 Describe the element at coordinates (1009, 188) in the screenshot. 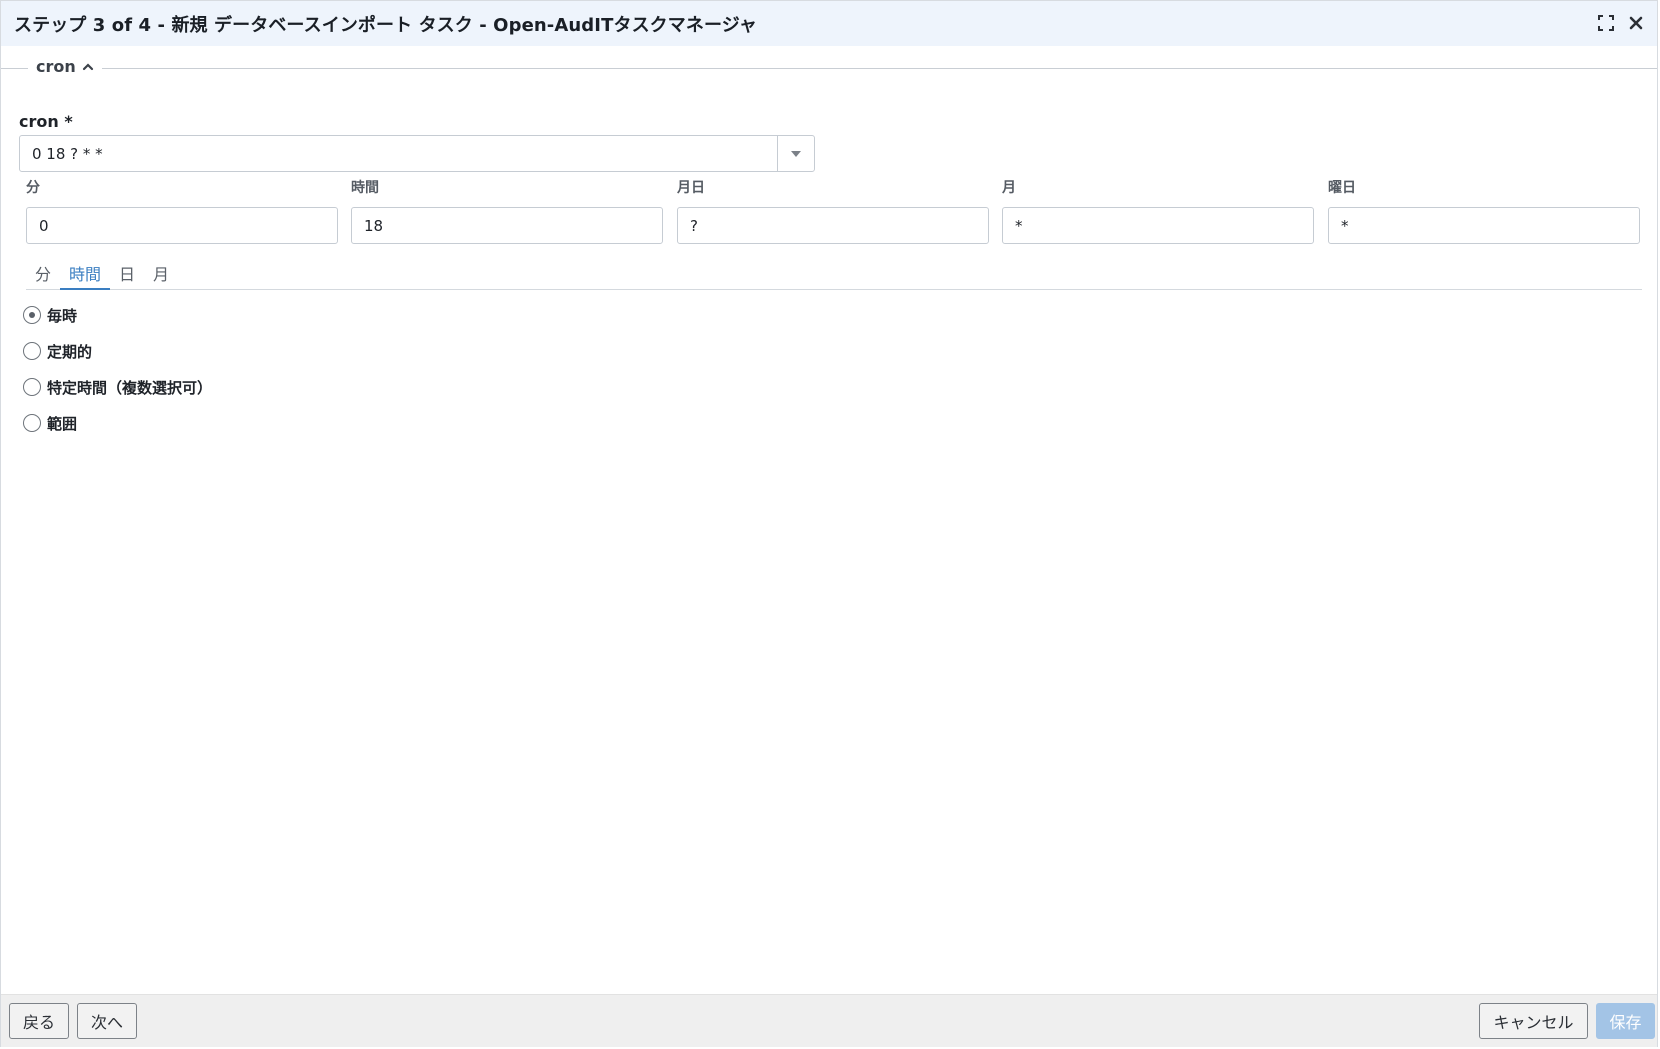

I see `month-label: 月` at that location.